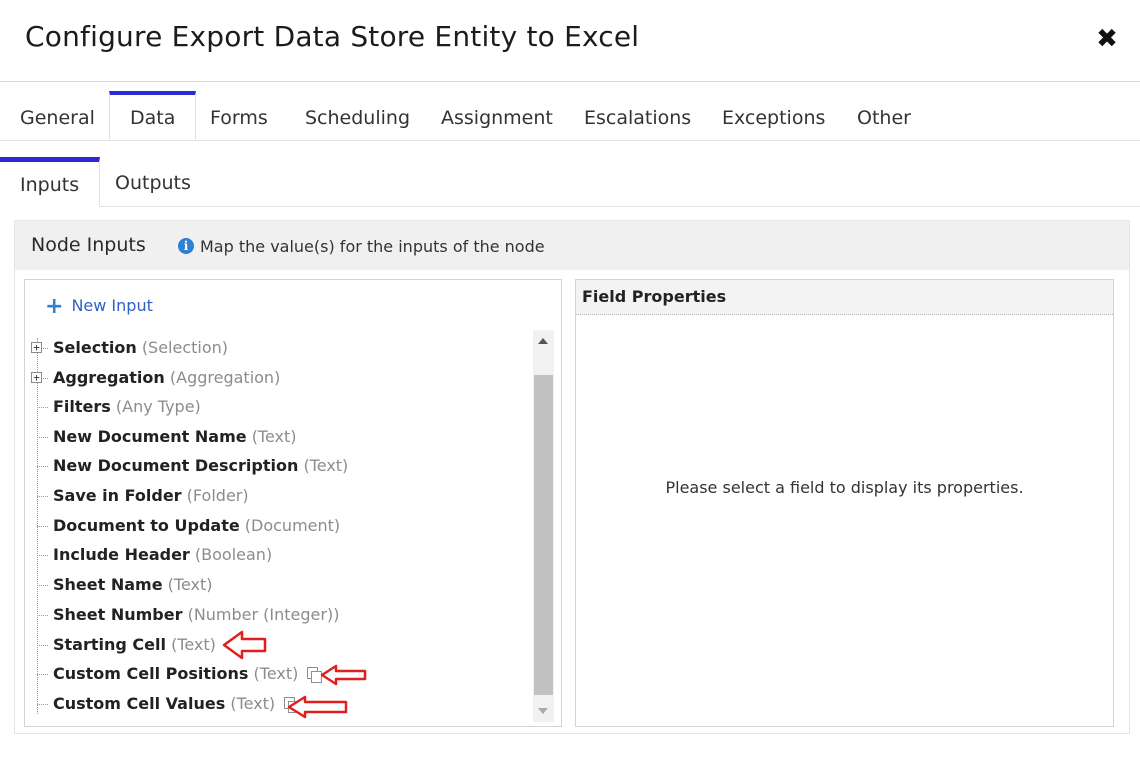  I want to click on tree-item-type: (Any Type), so click(158, 406).